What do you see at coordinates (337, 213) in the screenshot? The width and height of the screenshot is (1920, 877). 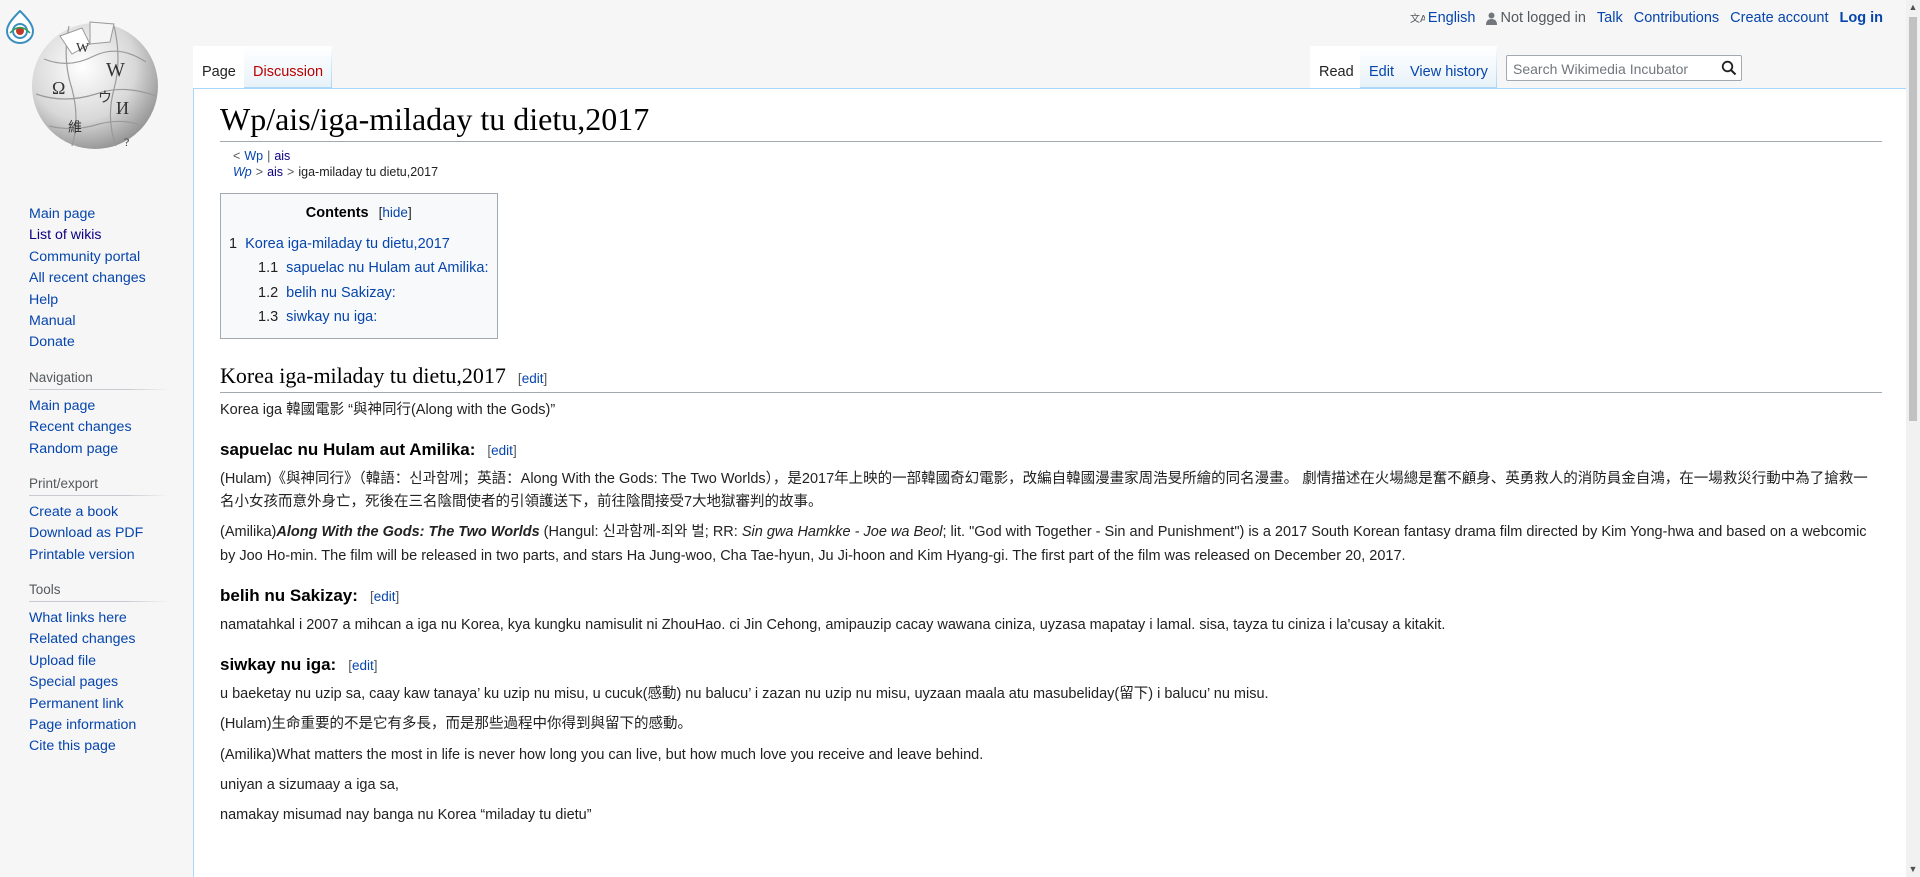 I see `toc-title: Contents` at bounding box center [337, 213].